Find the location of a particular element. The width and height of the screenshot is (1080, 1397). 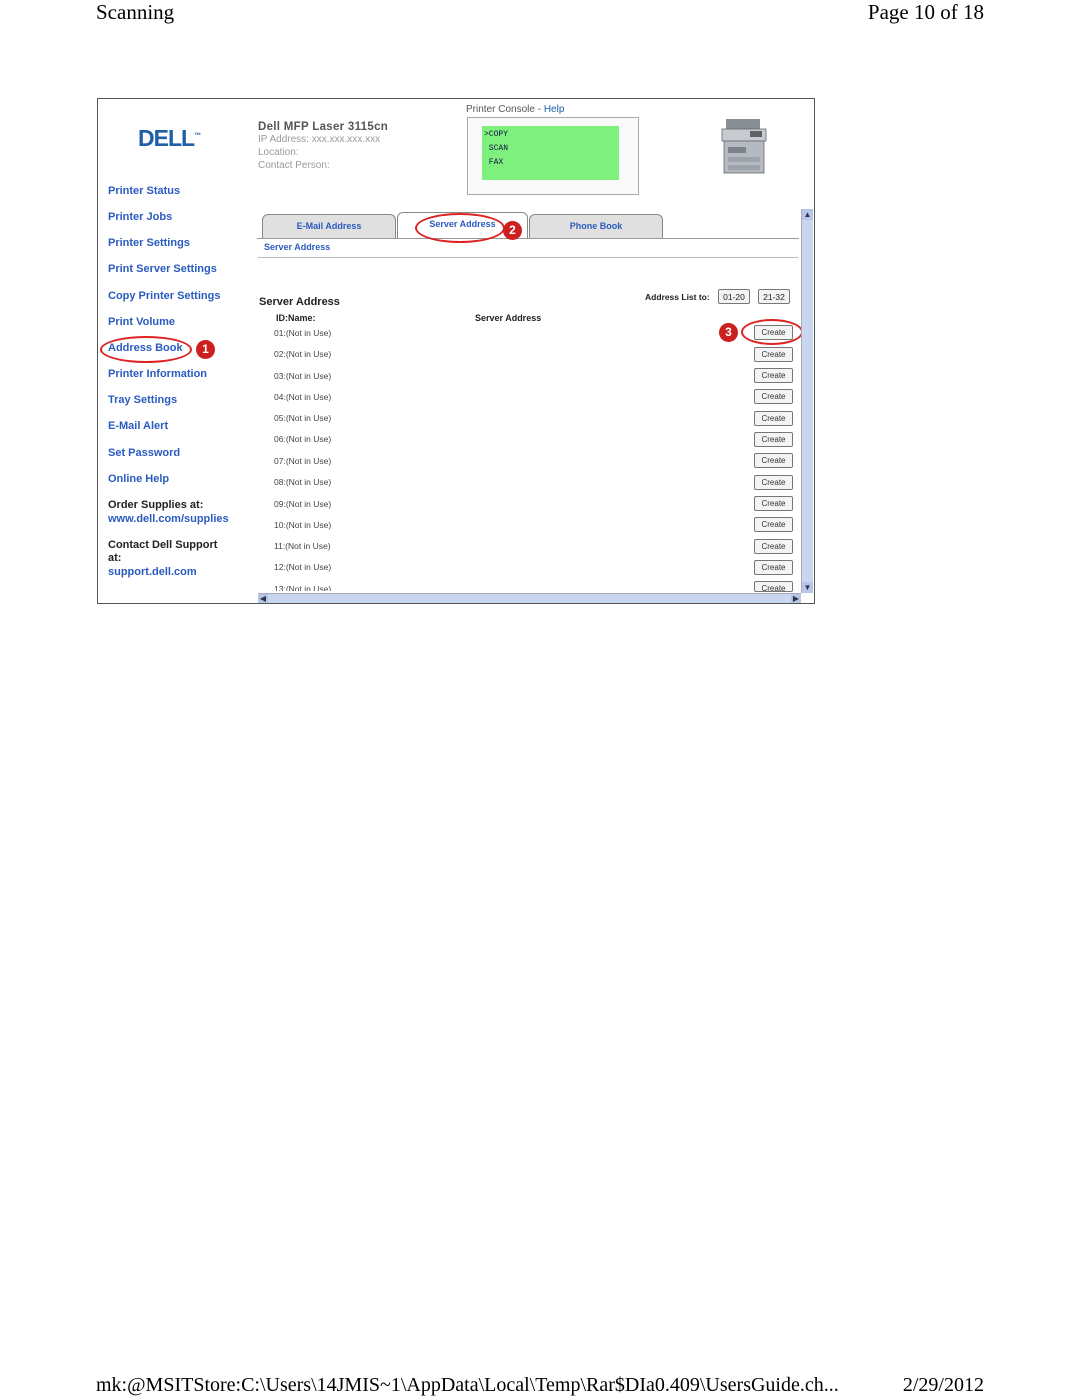

dell-logo: DELL™ is located at coordinates (169, 138).